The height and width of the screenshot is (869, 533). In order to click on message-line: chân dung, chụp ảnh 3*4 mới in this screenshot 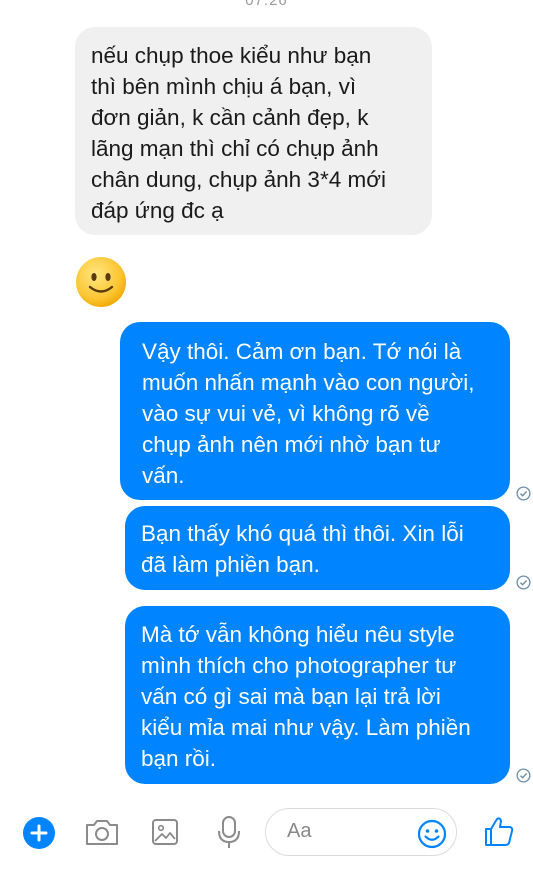, I will do `click(238, 179)`.